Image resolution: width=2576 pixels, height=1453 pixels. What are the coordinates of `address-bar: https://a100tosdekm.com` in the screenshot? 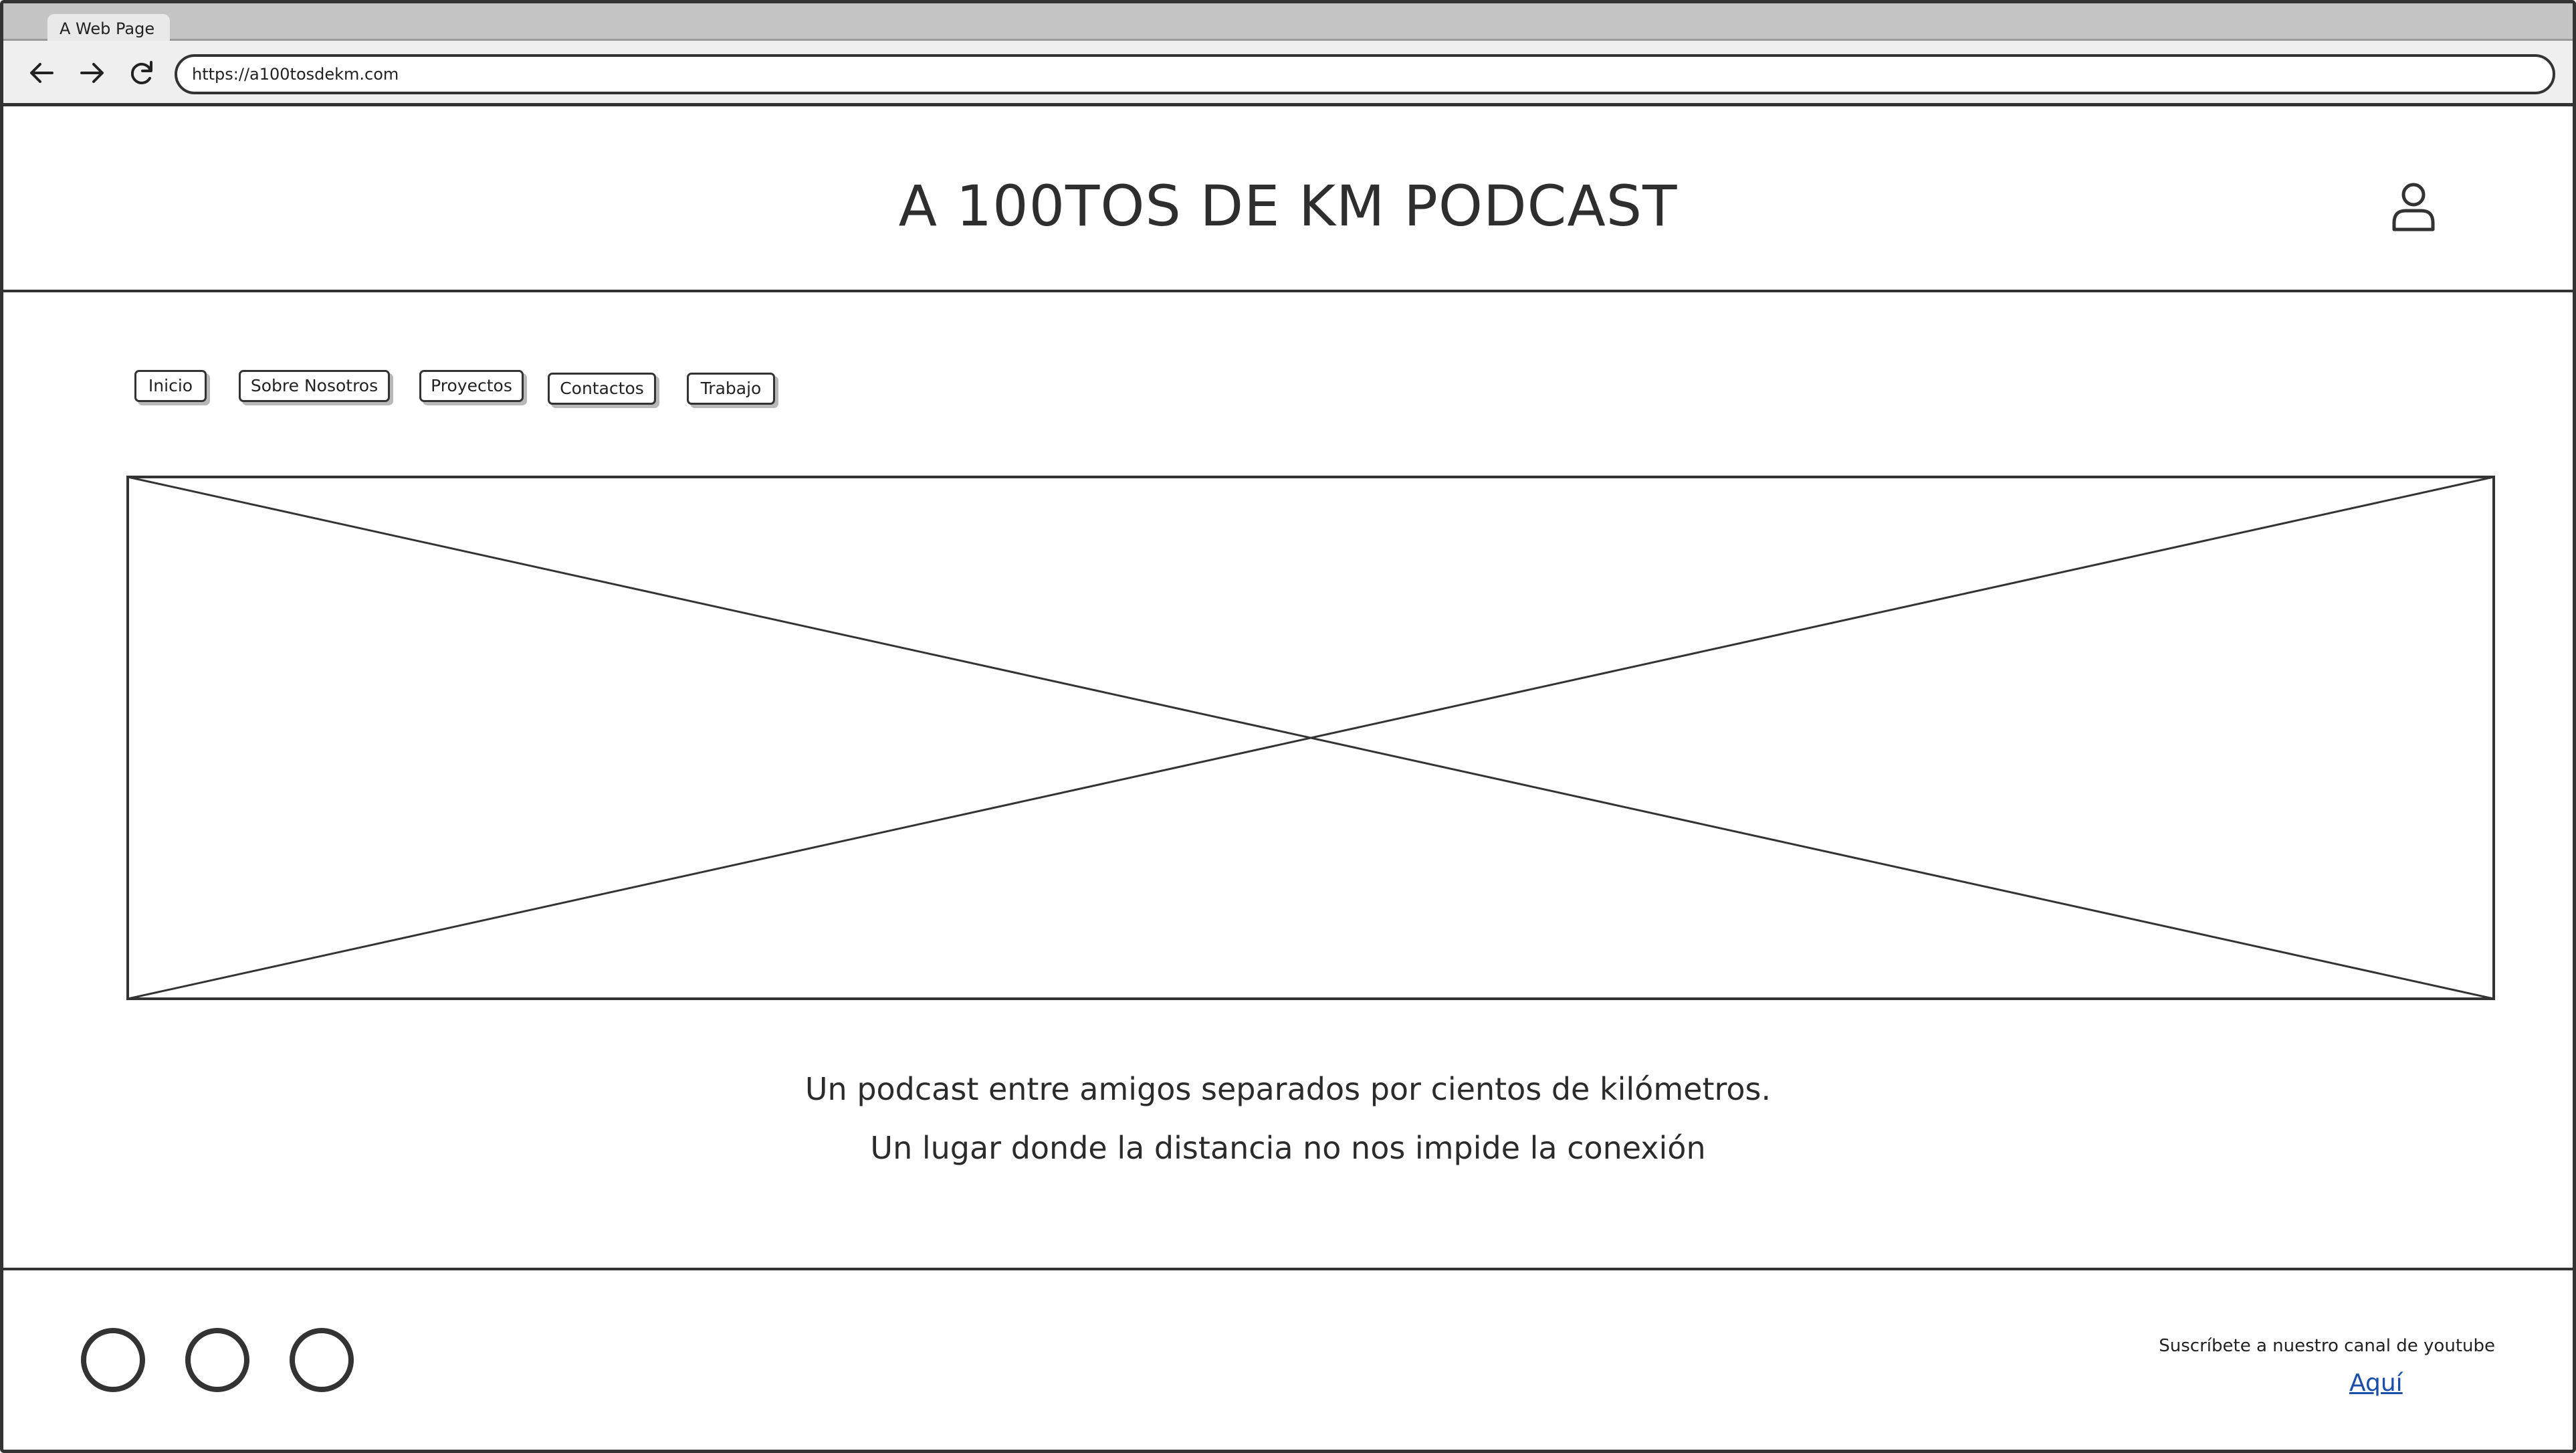 It's located at (1365, 74).